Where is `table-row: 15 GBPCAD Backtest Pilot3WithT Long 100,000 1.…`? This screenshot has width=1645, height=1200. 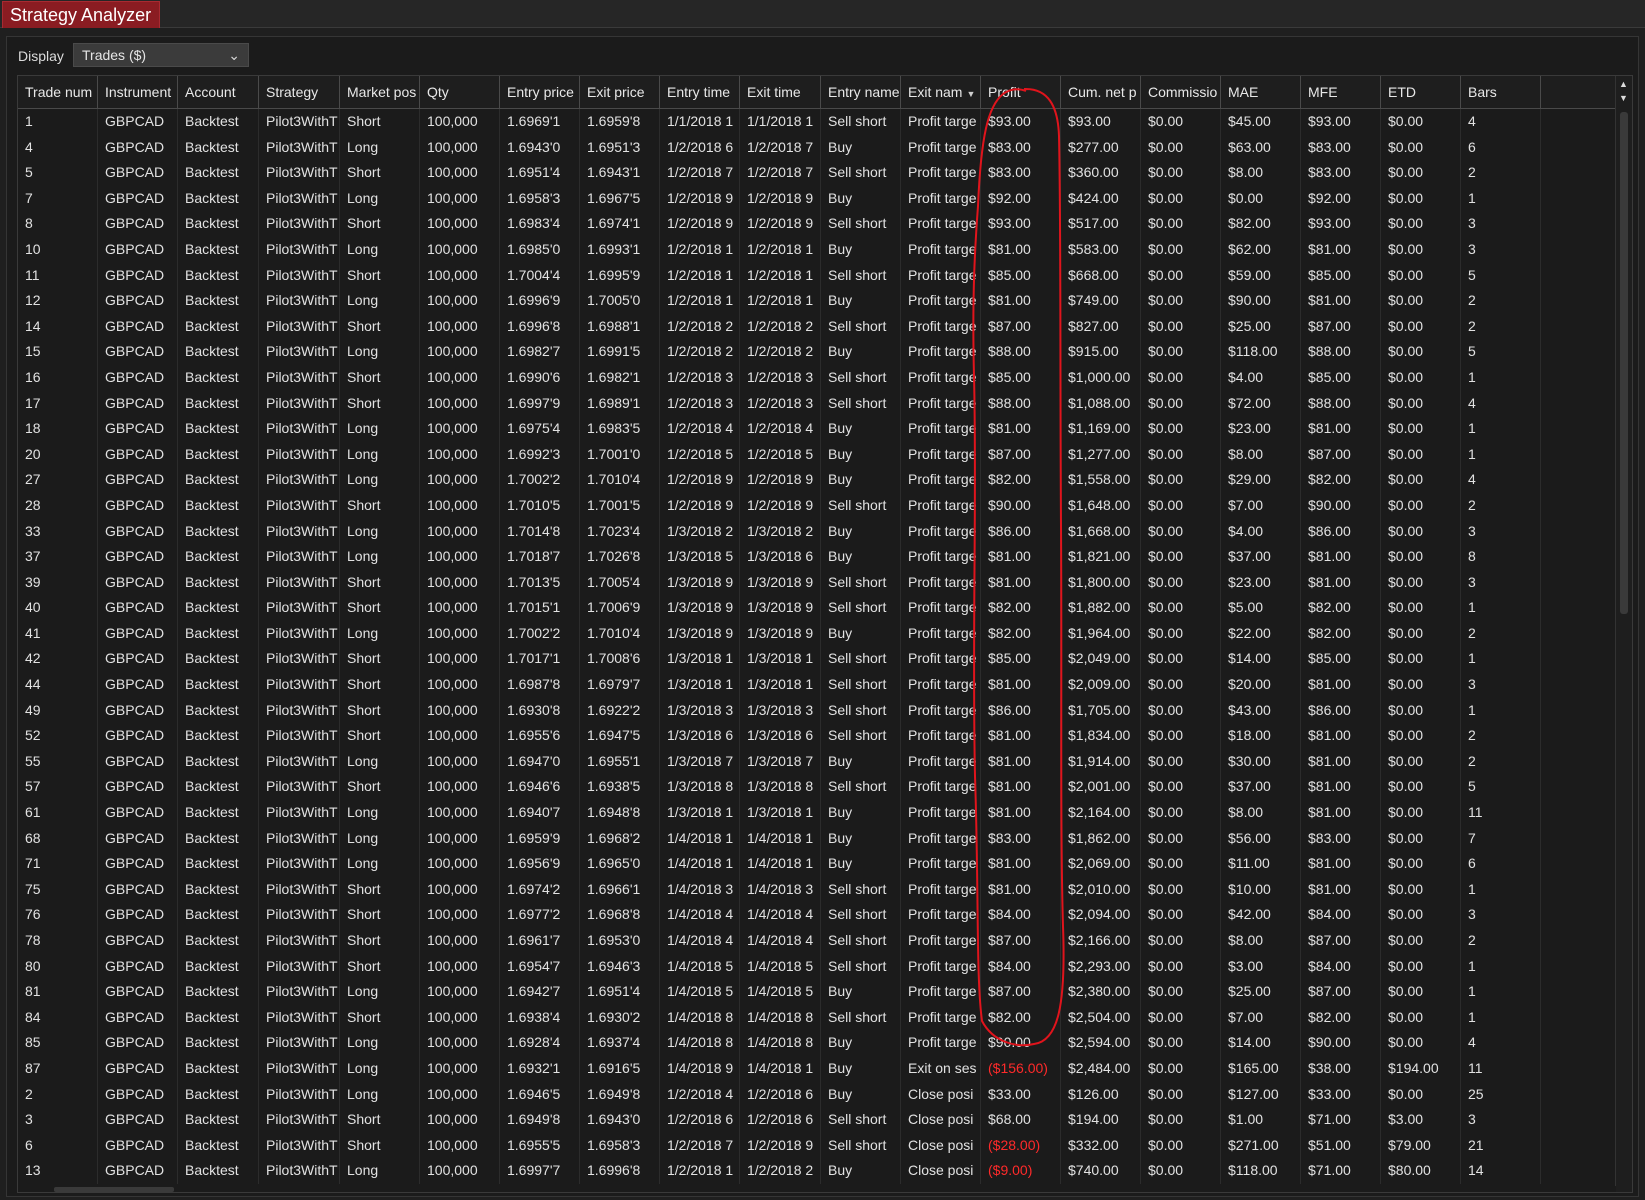
table-row: 15 GBPCAD Backtest Pilot3WithT Long 100,000 1.… is located at coordinates (817, 352).